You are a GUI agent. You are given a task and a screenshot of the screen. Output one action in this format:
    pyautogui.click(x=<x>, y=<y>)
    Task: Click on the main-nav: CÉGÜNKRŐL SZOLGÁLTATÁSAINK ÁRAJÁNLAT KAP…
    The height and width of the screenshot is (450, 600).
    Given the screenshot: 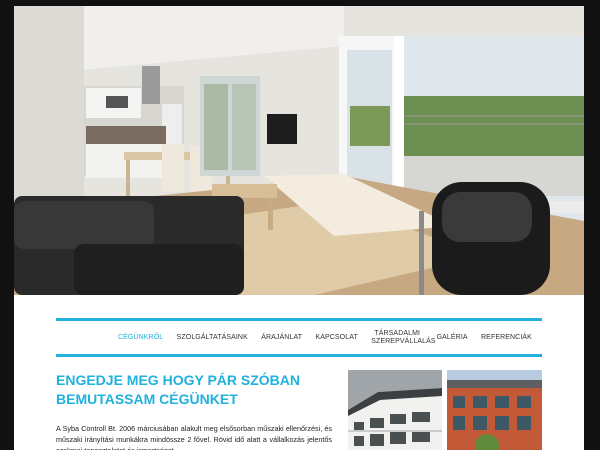 What is the action you would take?
    pyautogui.click(x=299, y=337)
    